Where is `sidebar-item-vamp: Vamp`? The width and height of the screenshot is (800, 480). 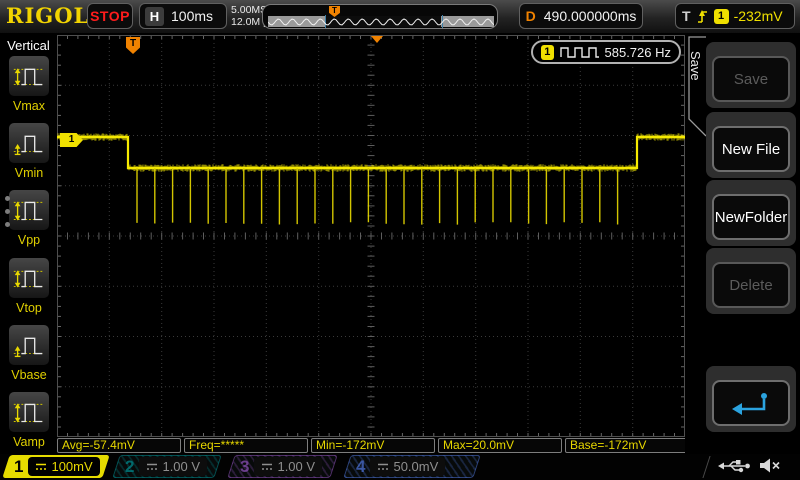 sidebar-item-vamp: Vamp is located at coordinates (29, 420).